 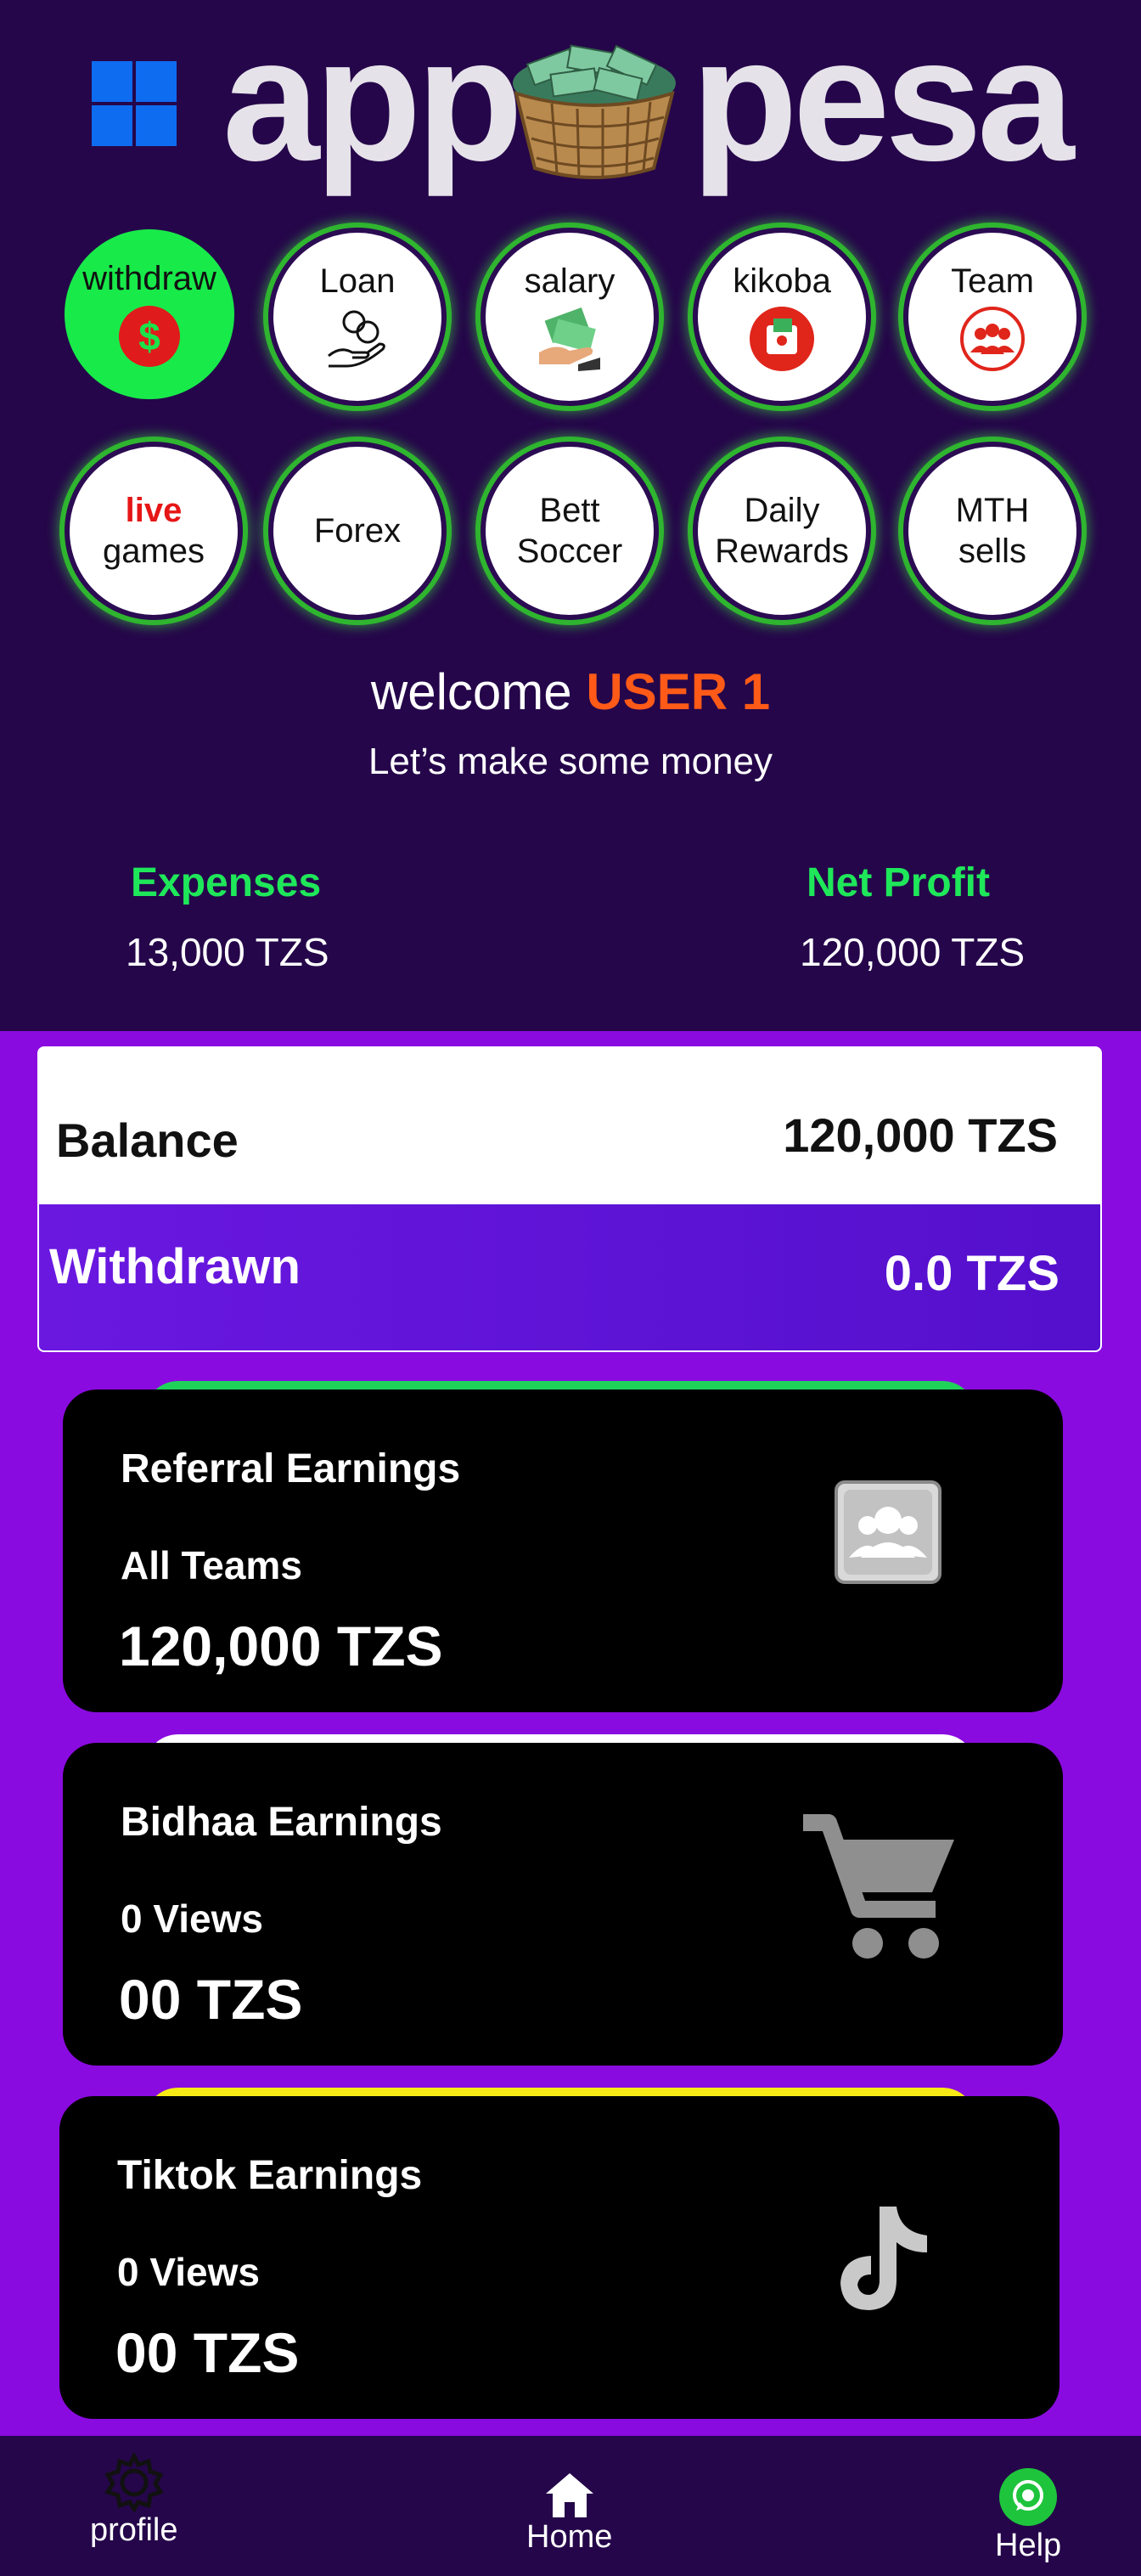 What do you see at coordinates (883, 99) in the screenshot?
I see `logo-word-right: pesa` at bounding box center [883, 99].